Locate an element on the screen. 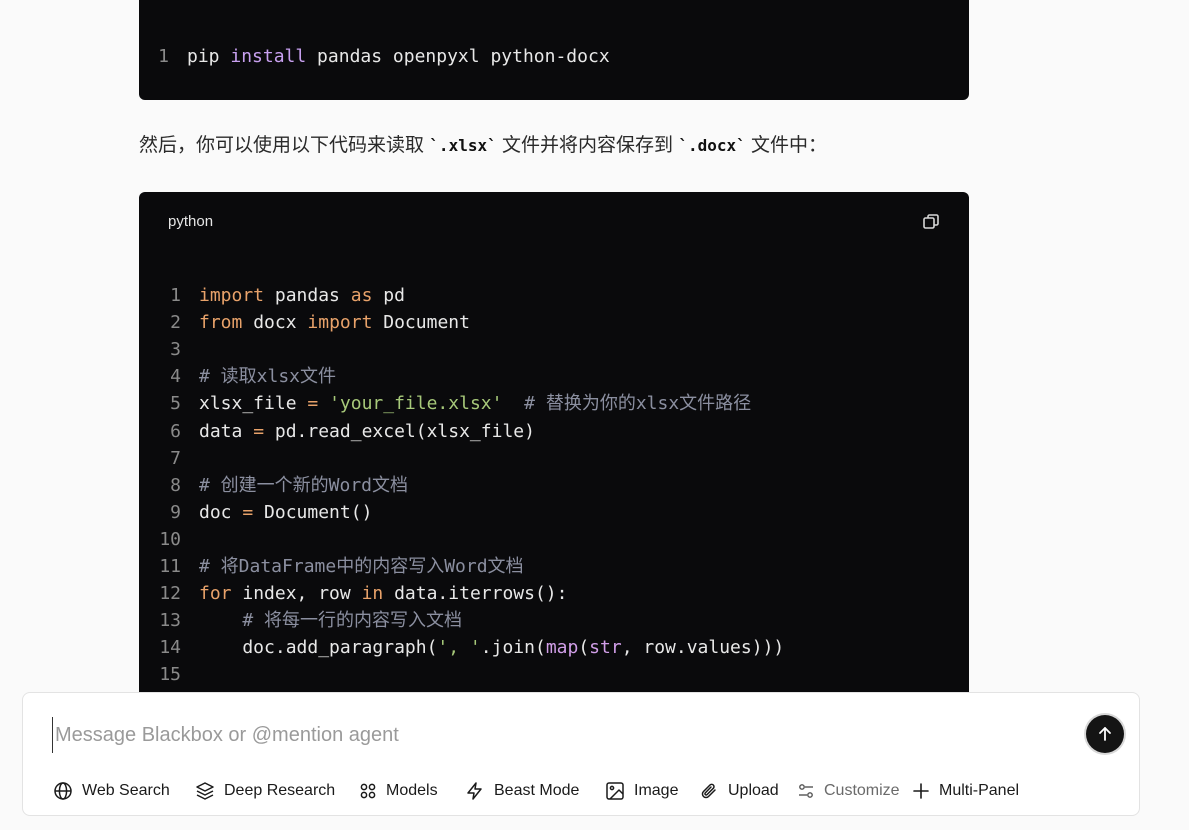  line-code: for index, row in data.iterrows(): is located at coordinates (383, 594).